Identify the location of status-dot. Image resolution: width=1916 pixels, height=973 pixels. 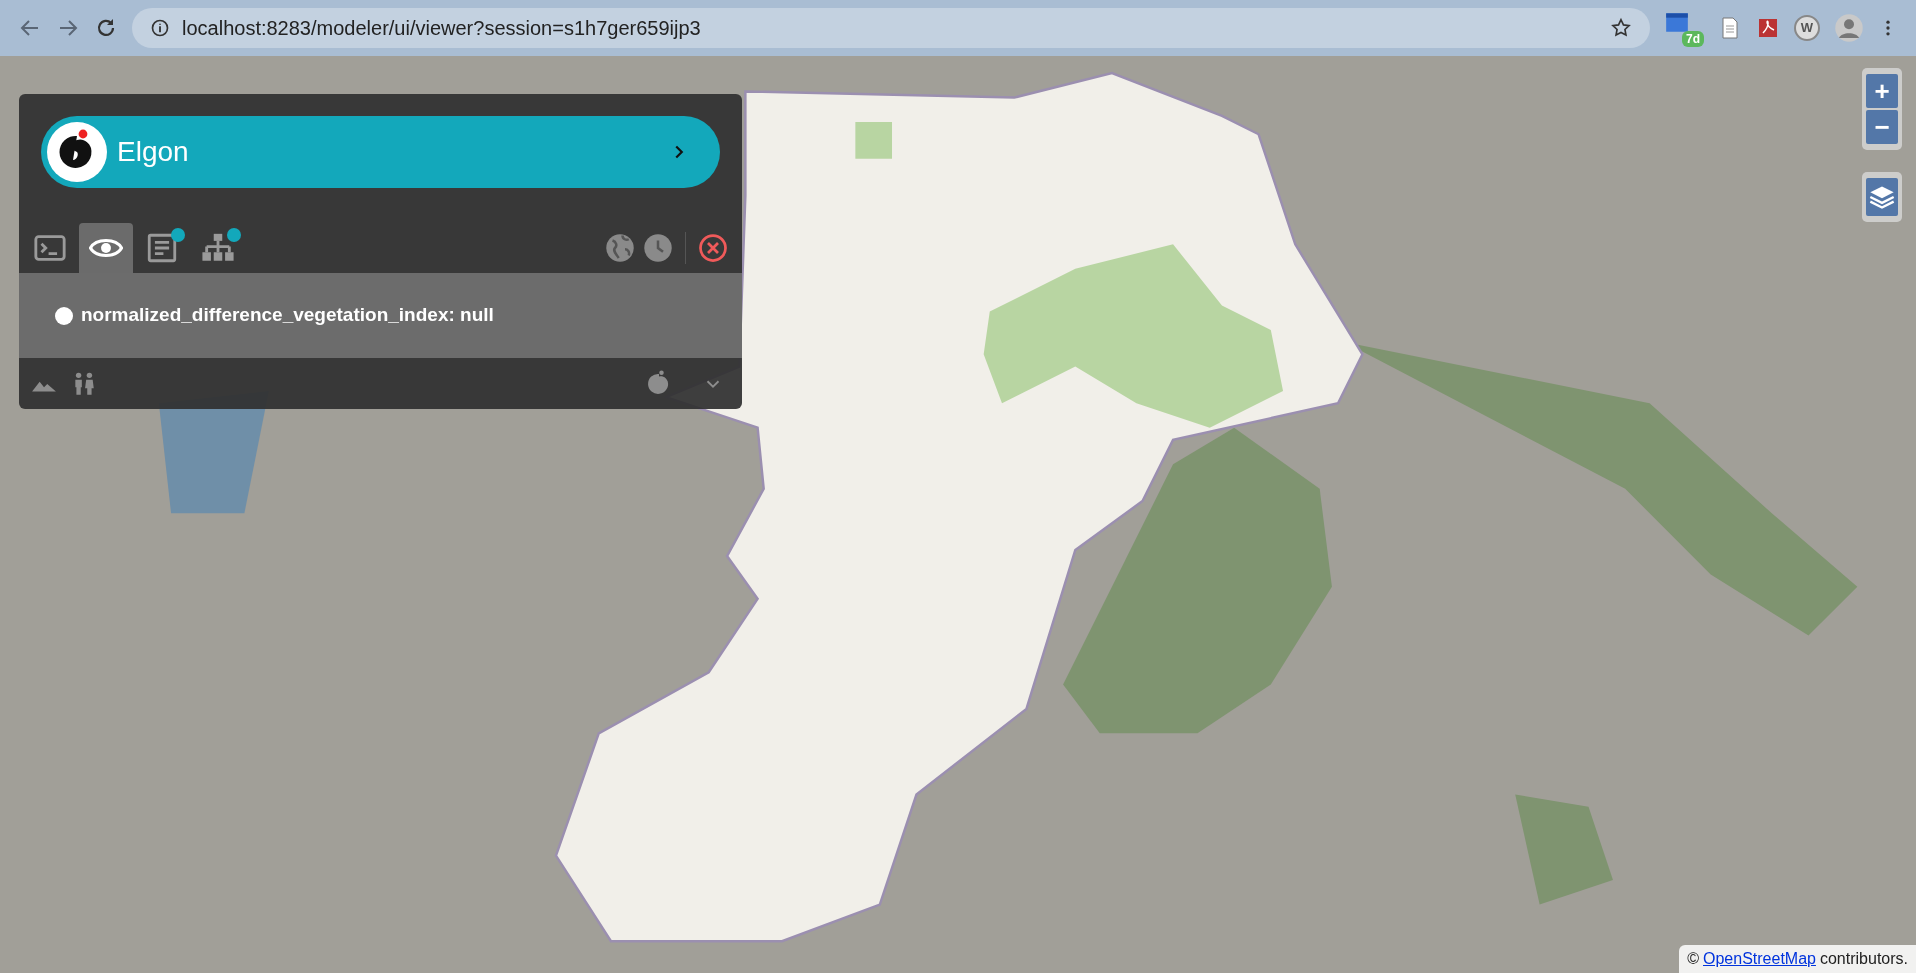
(64, 315).